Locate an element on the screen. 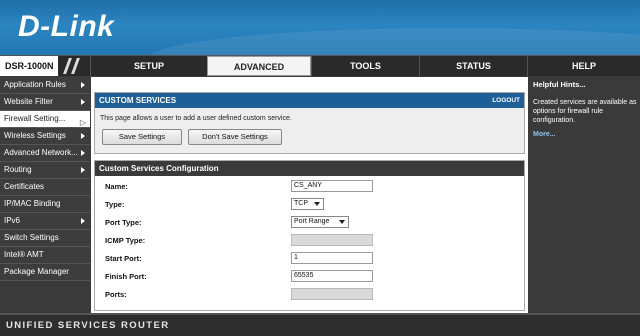 The height and width of the screenshot is (336, 640). logout-link: LOGOUT is located at coordinates (506, 100).